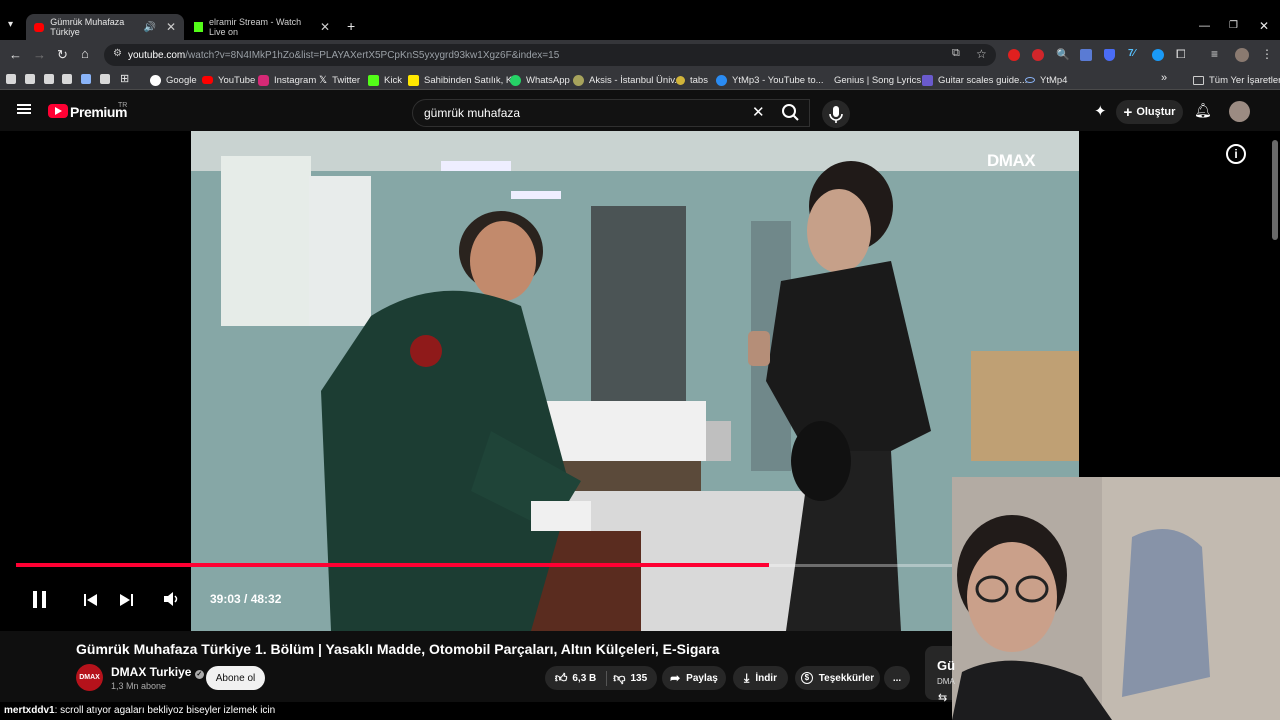 Image resolution: width=1280 pixels, height=720 pixels. Describe the element at coordinates (791, 113) in the screenshot. I see `search-button` at that location.